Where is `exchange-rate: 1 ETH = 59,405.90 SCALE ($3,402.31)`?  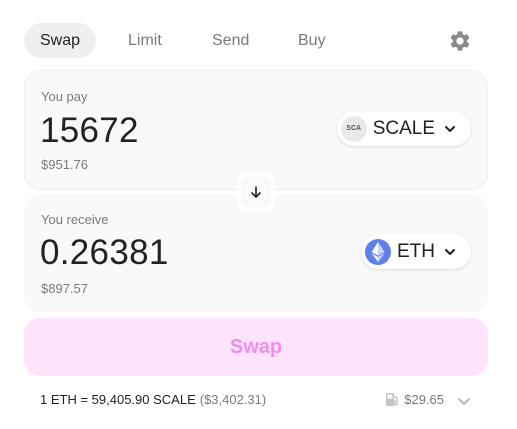 exchange-rate: 1 ETH = 59,405.90 SCALE ($3,402.31) is located at coordinates (153, 399).